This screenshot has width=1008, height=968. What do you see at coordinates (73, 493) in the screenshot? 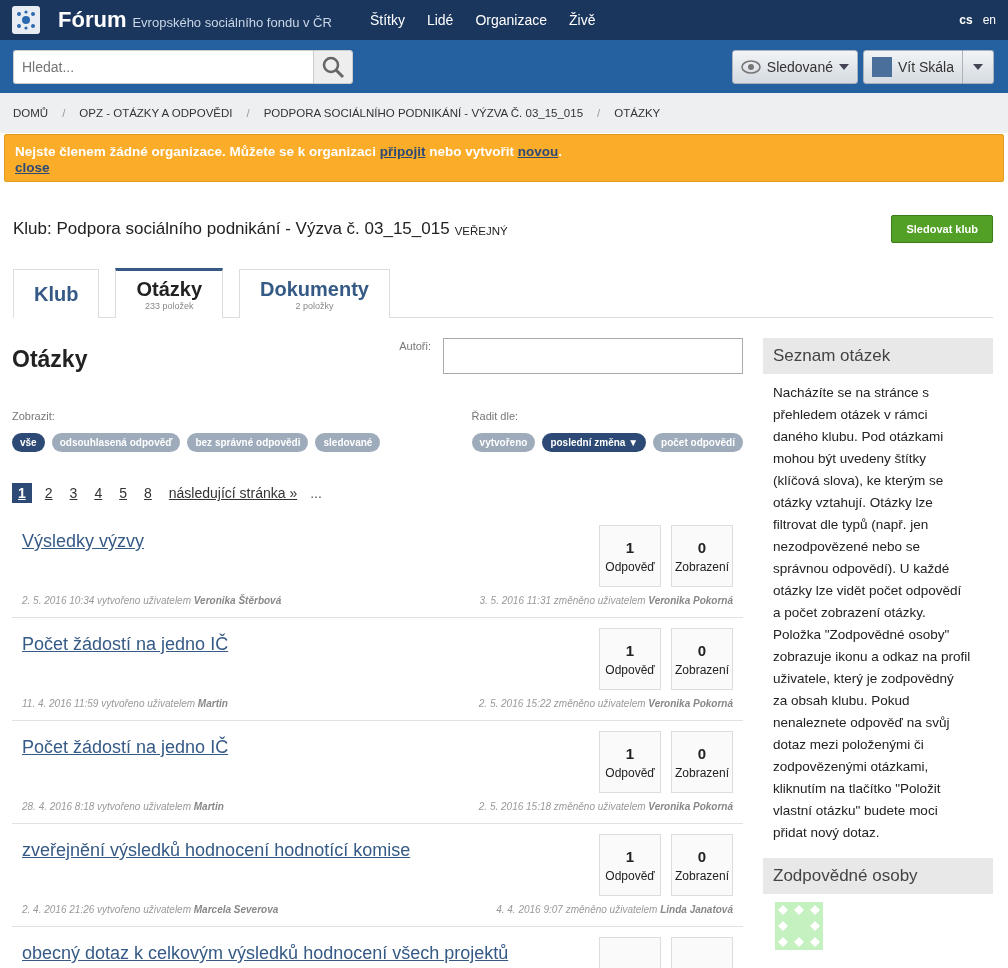
I see `page-link: 3` at bounding box center [73, 493].